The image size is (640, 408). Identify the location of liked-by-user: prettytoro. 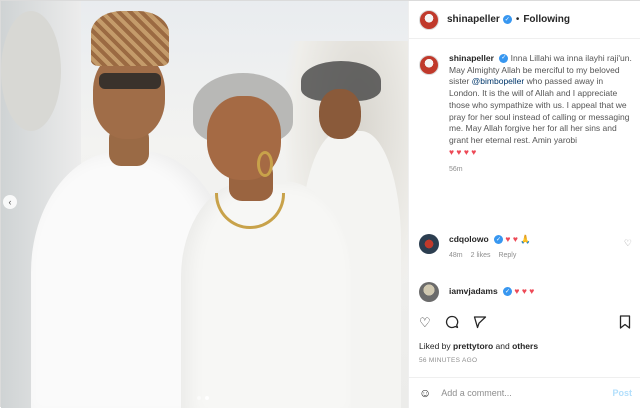
(473, 346).